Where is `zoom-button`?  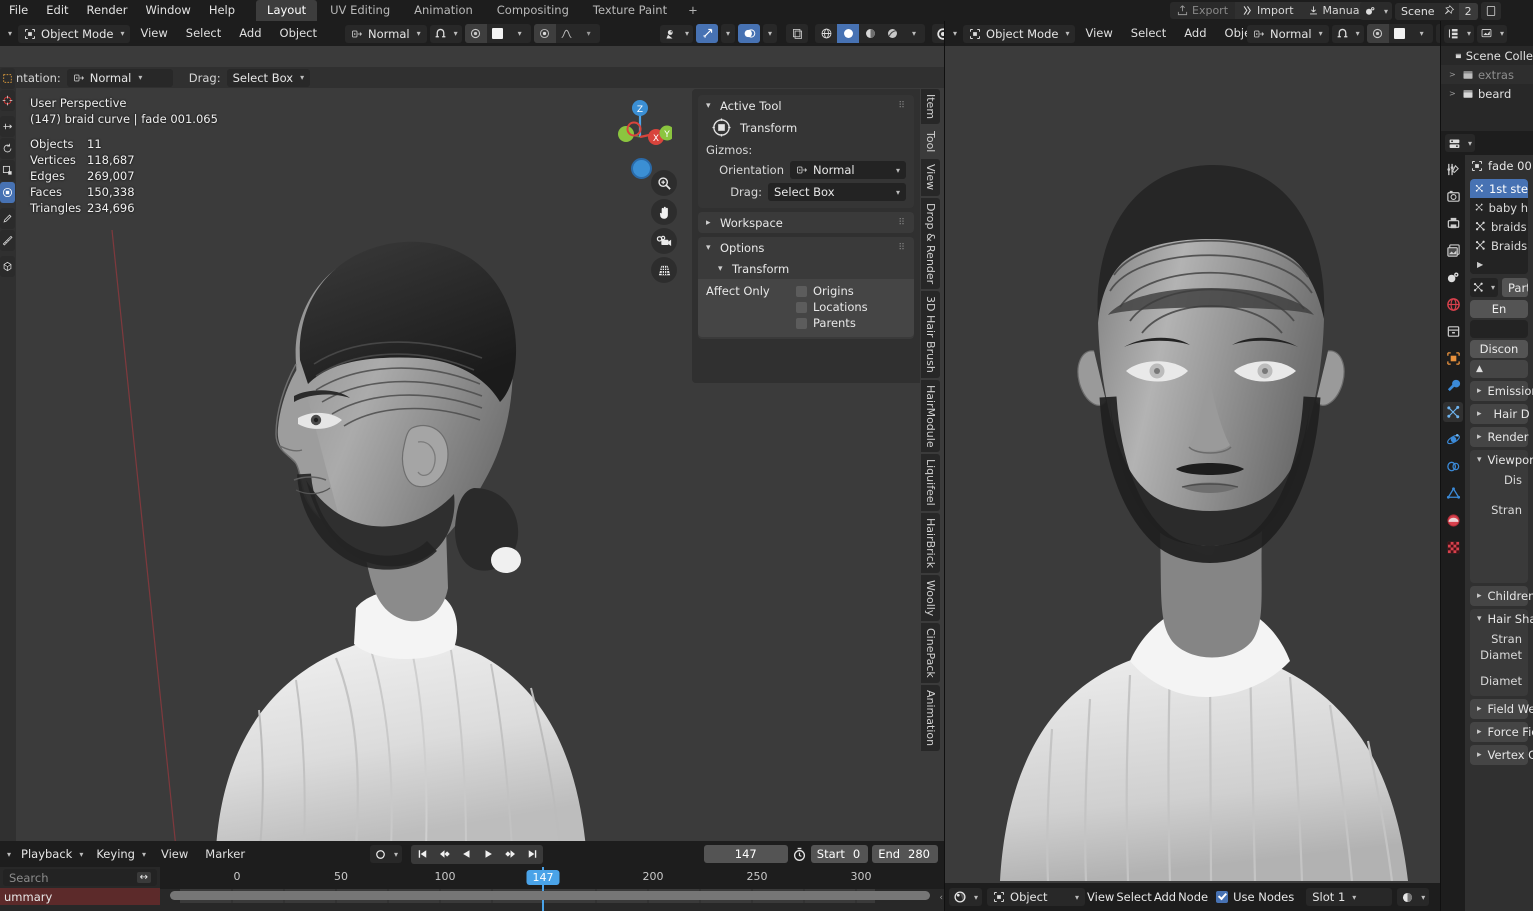
zoom-button is located at coordinates (664, 183).